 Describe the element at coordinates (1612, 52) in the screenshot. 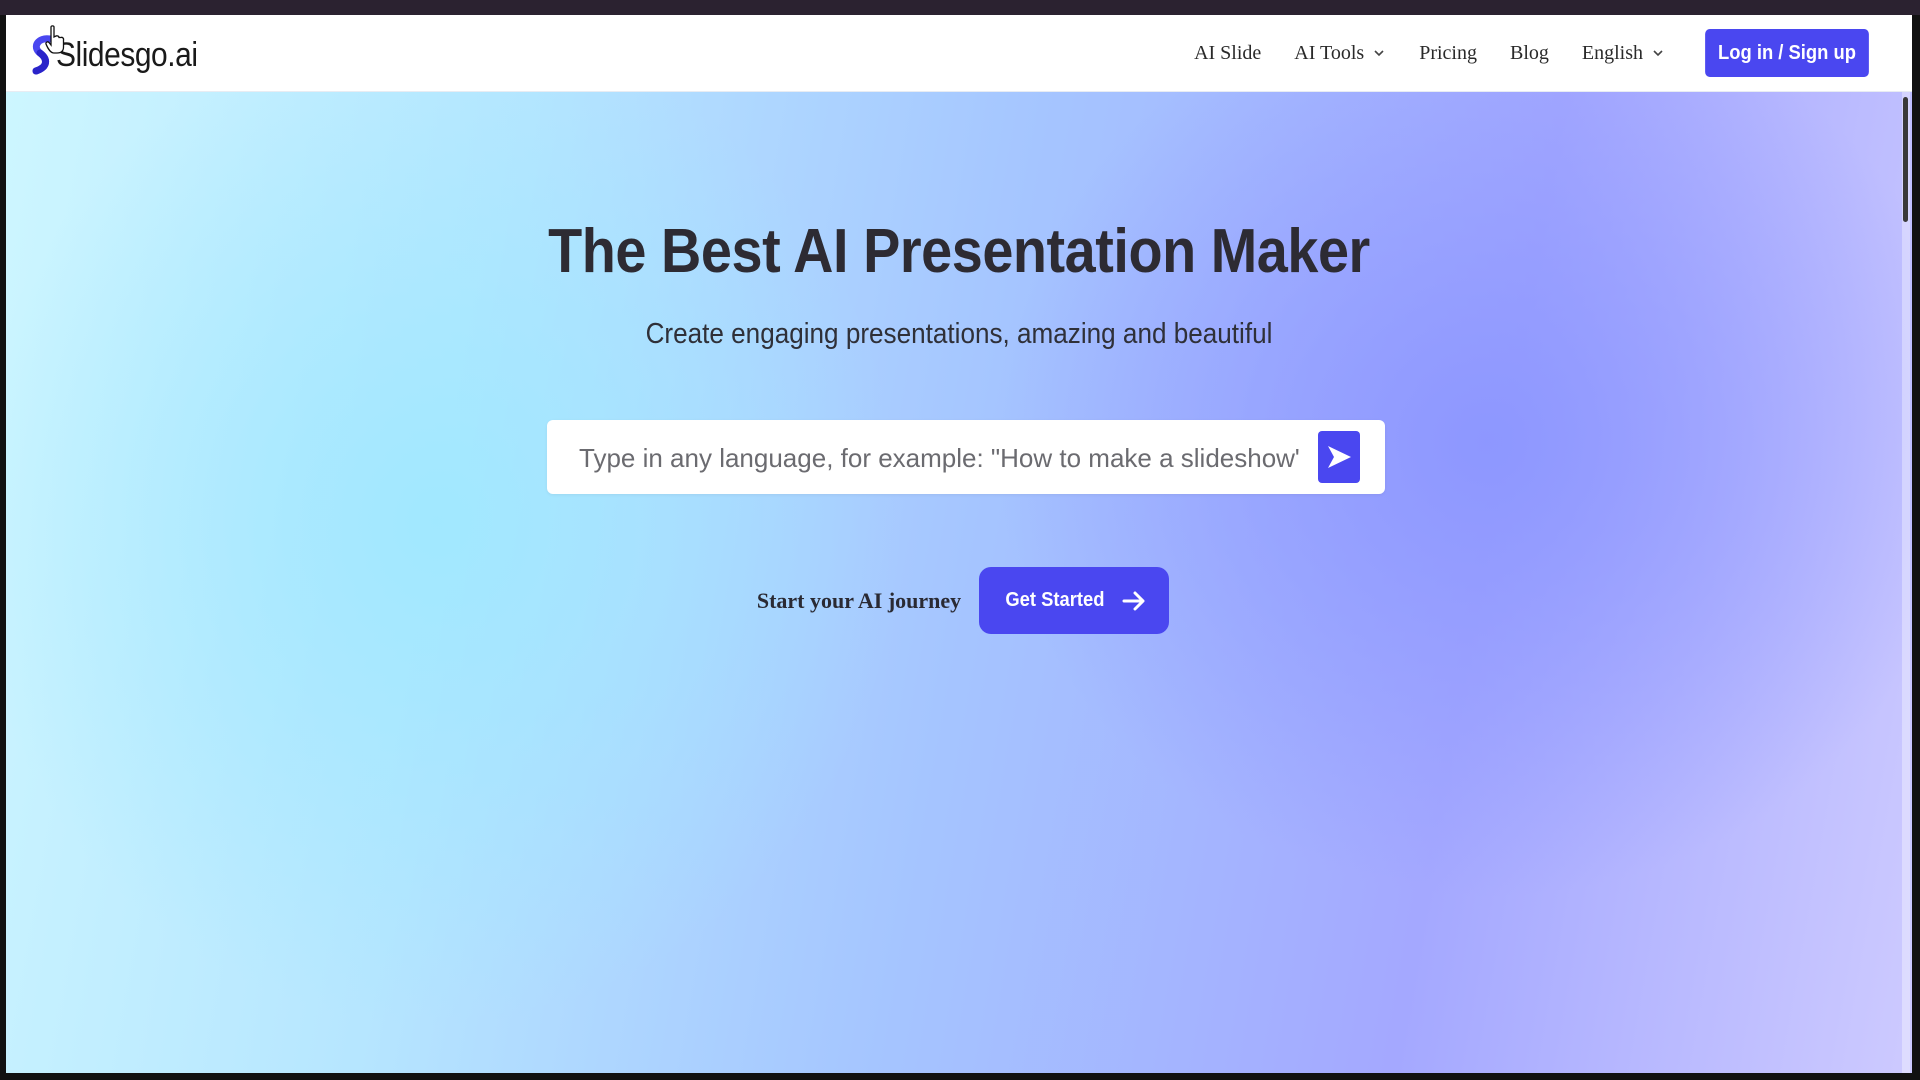

I see `language-label: English` at that location.